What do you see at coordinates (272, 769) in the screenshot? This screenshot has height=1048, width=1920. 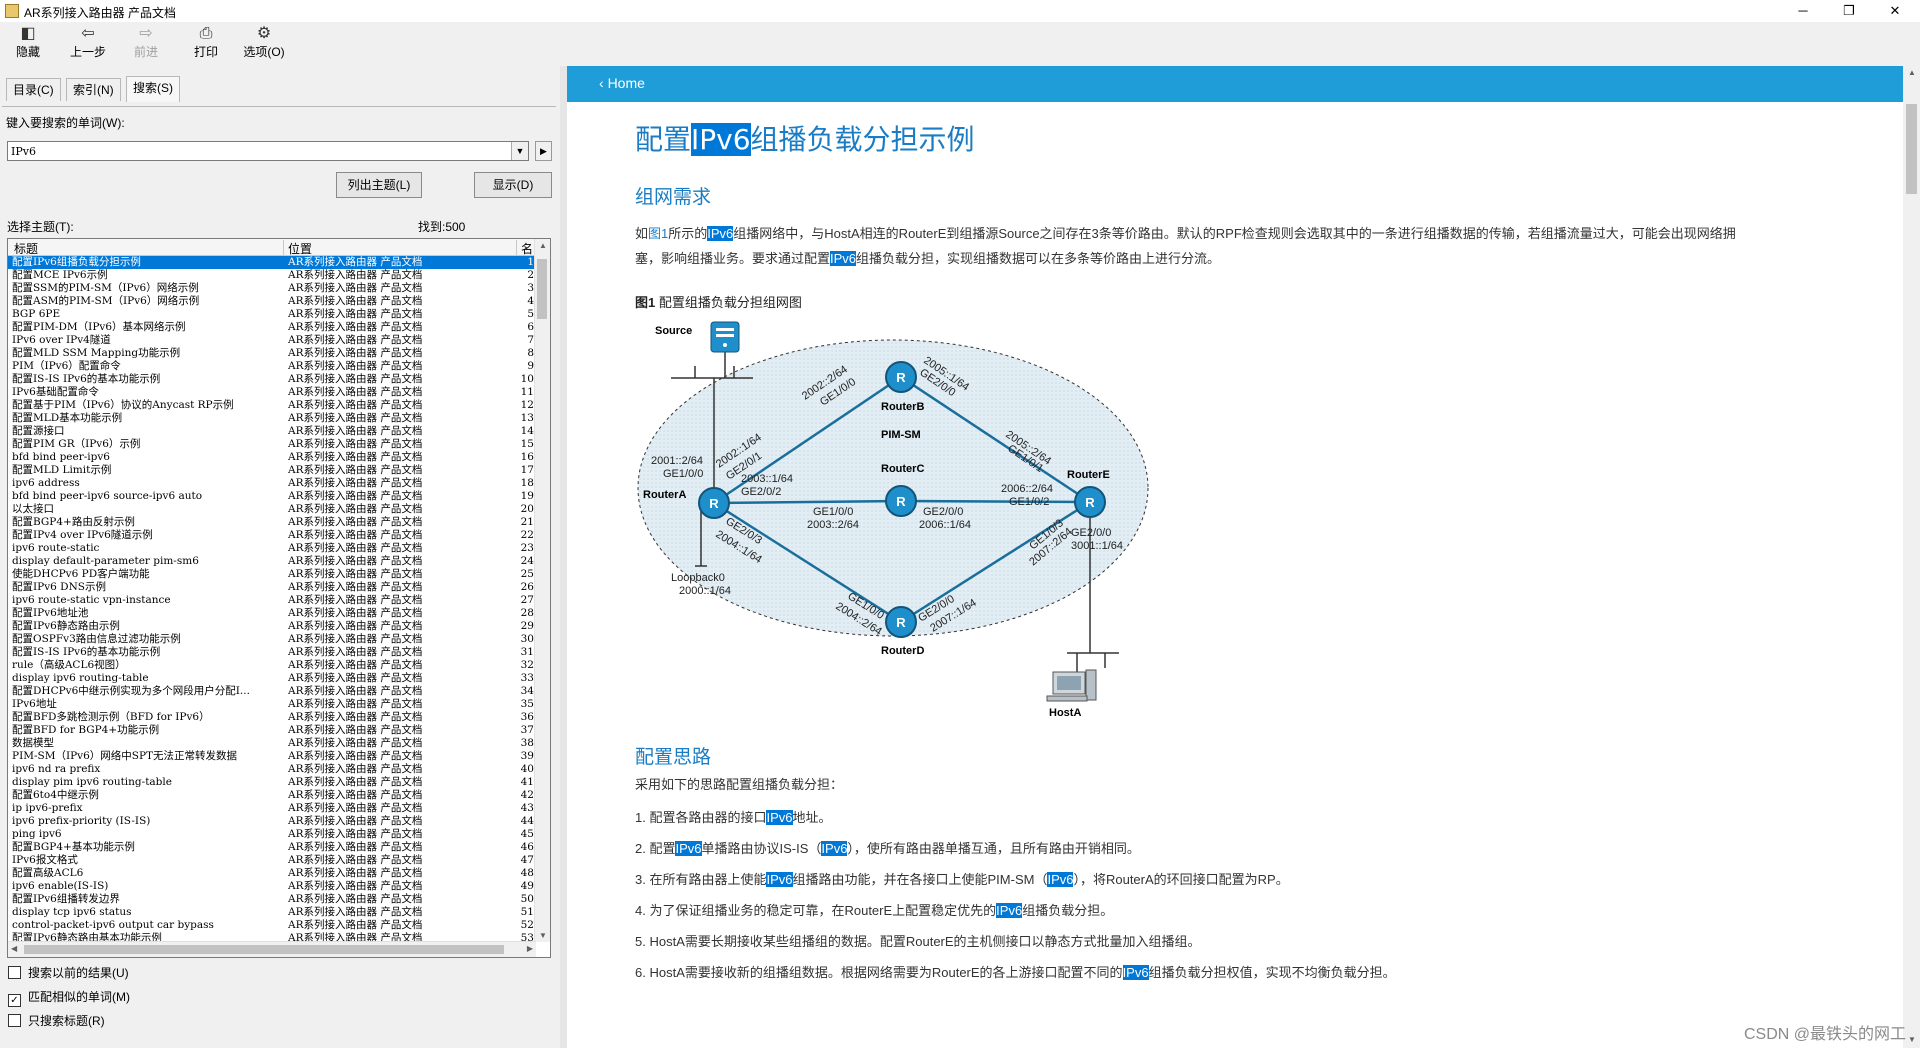 I see `topic-row: ipv6 nd ra prefix AR系列接入路由器 产品文档 40` at bounding box center [272, 769].